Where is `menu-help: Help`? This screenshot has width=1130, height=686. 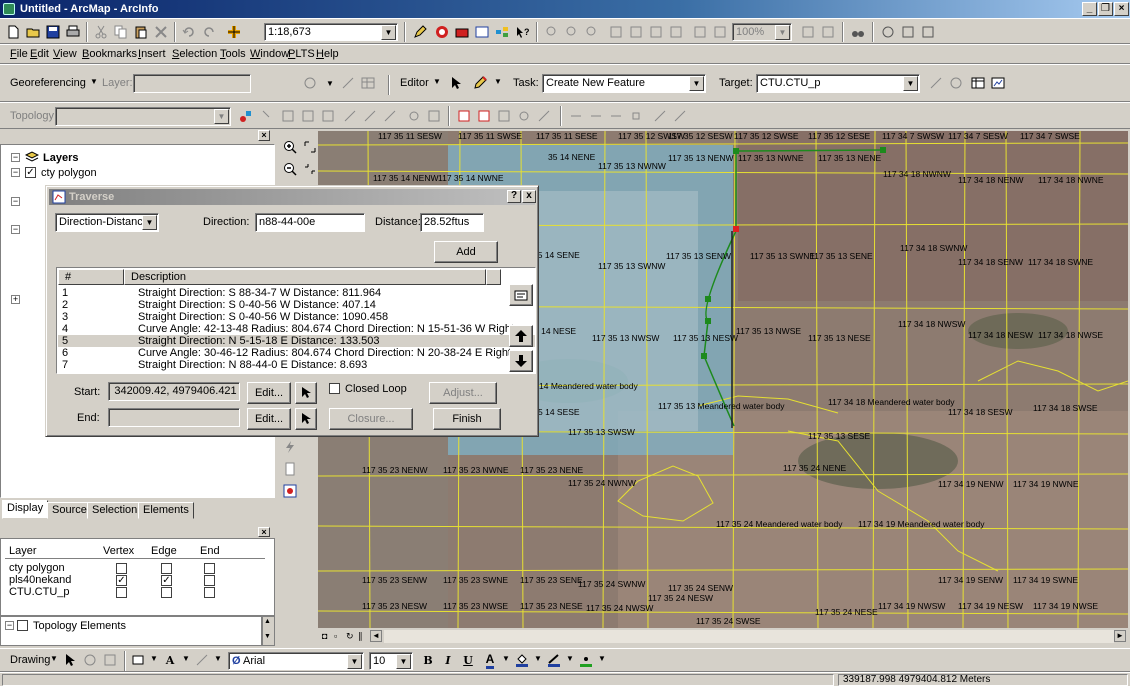
menu-help: Help is located at coordinates (327, 54).